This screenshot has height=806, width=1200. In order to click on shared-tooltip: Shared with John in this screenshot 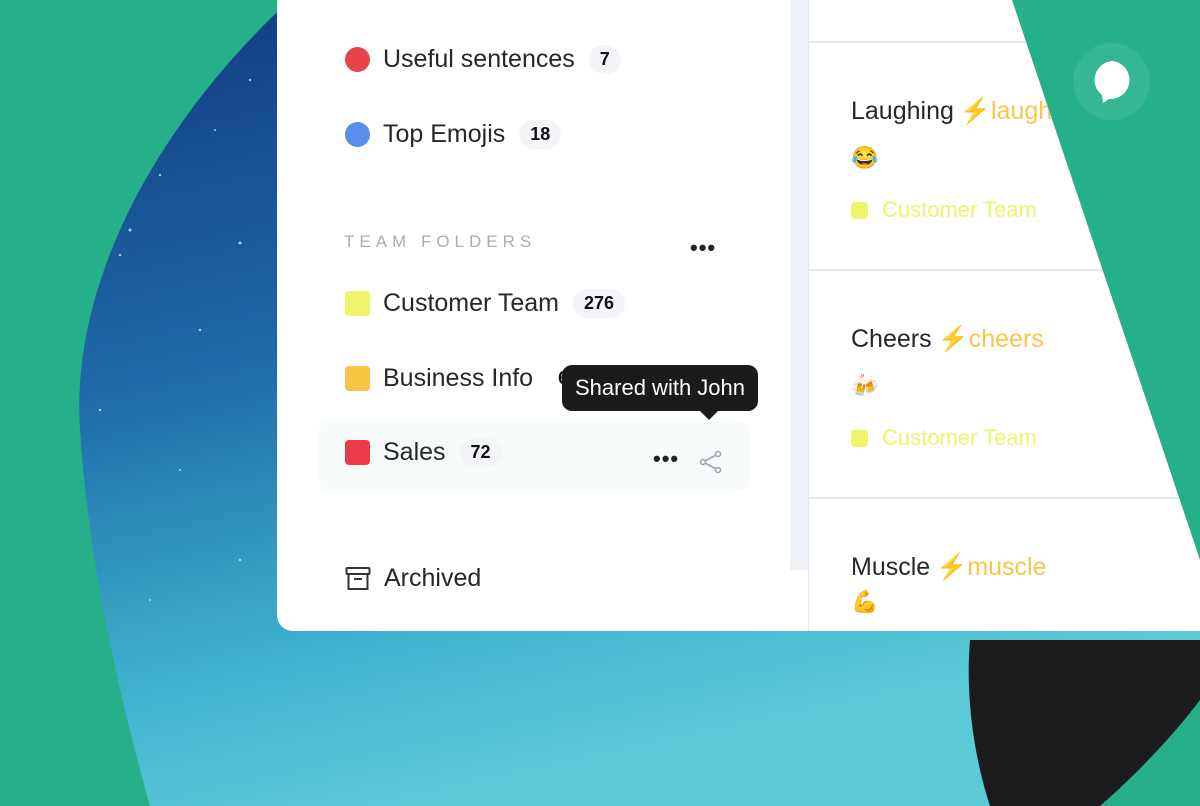, I will do `click(660, 392)`.